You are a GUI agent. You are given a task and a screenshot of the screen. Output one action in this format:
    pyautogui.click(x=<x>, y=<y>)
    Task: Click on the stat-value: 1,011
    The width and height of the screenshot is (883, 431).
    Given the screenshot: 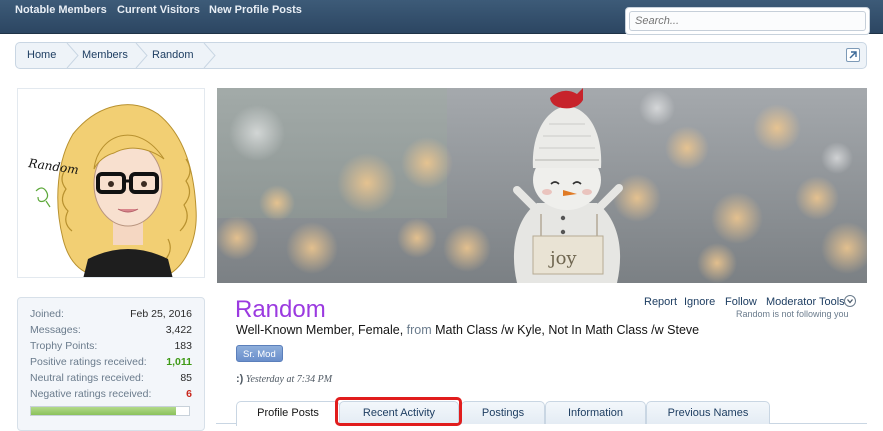 What is the action you would take?
    pyautogui.click(x=179, y=362)
    